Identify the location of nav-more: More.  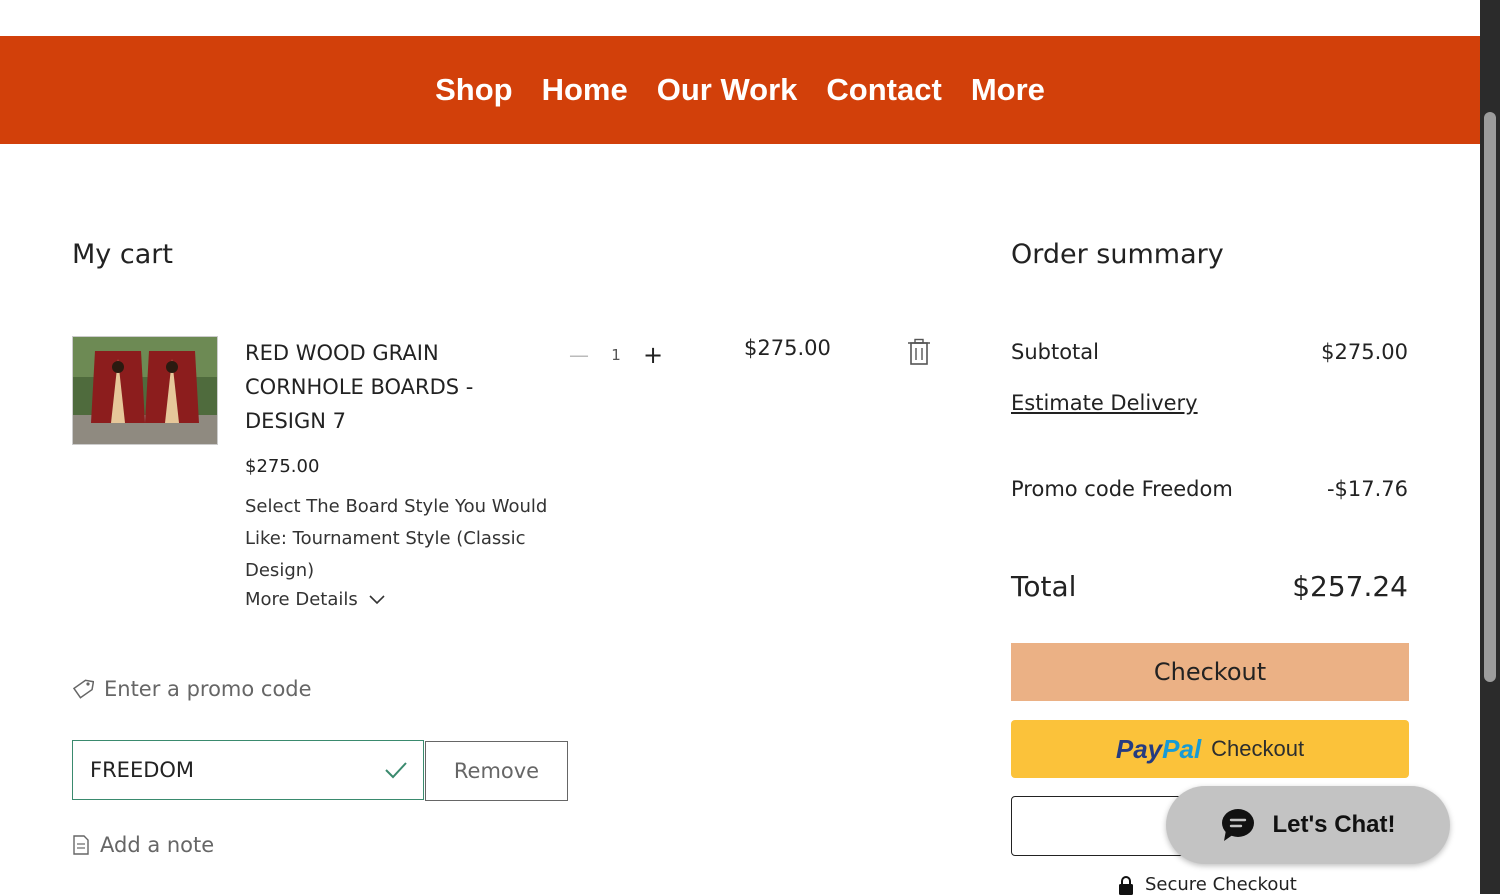
(1008, 90).